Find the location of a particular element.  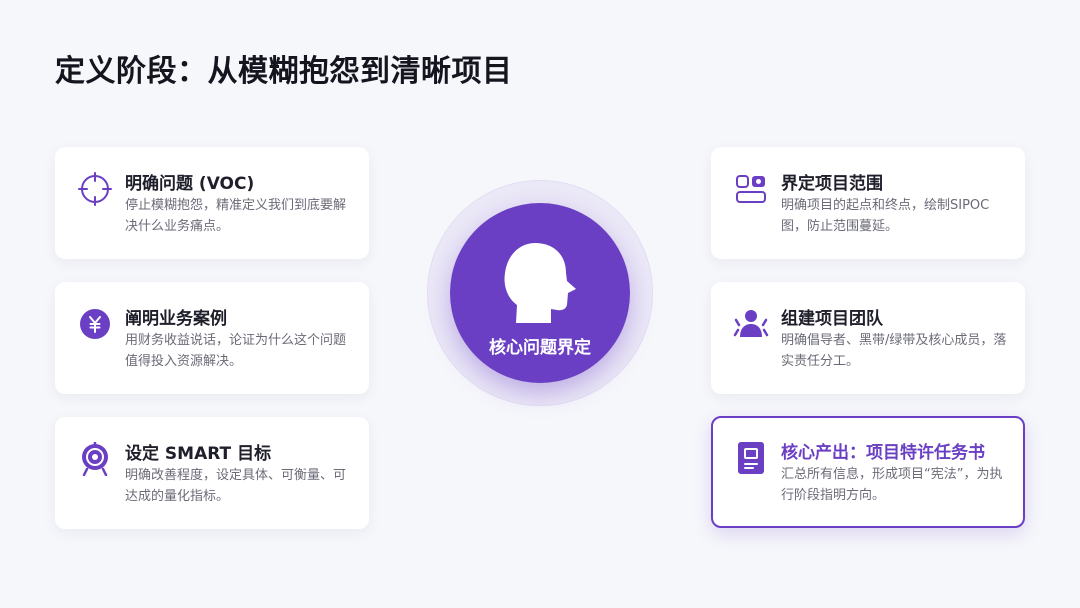

card-title: 设定 SMART 目标 is located at coordinates (198, 454).